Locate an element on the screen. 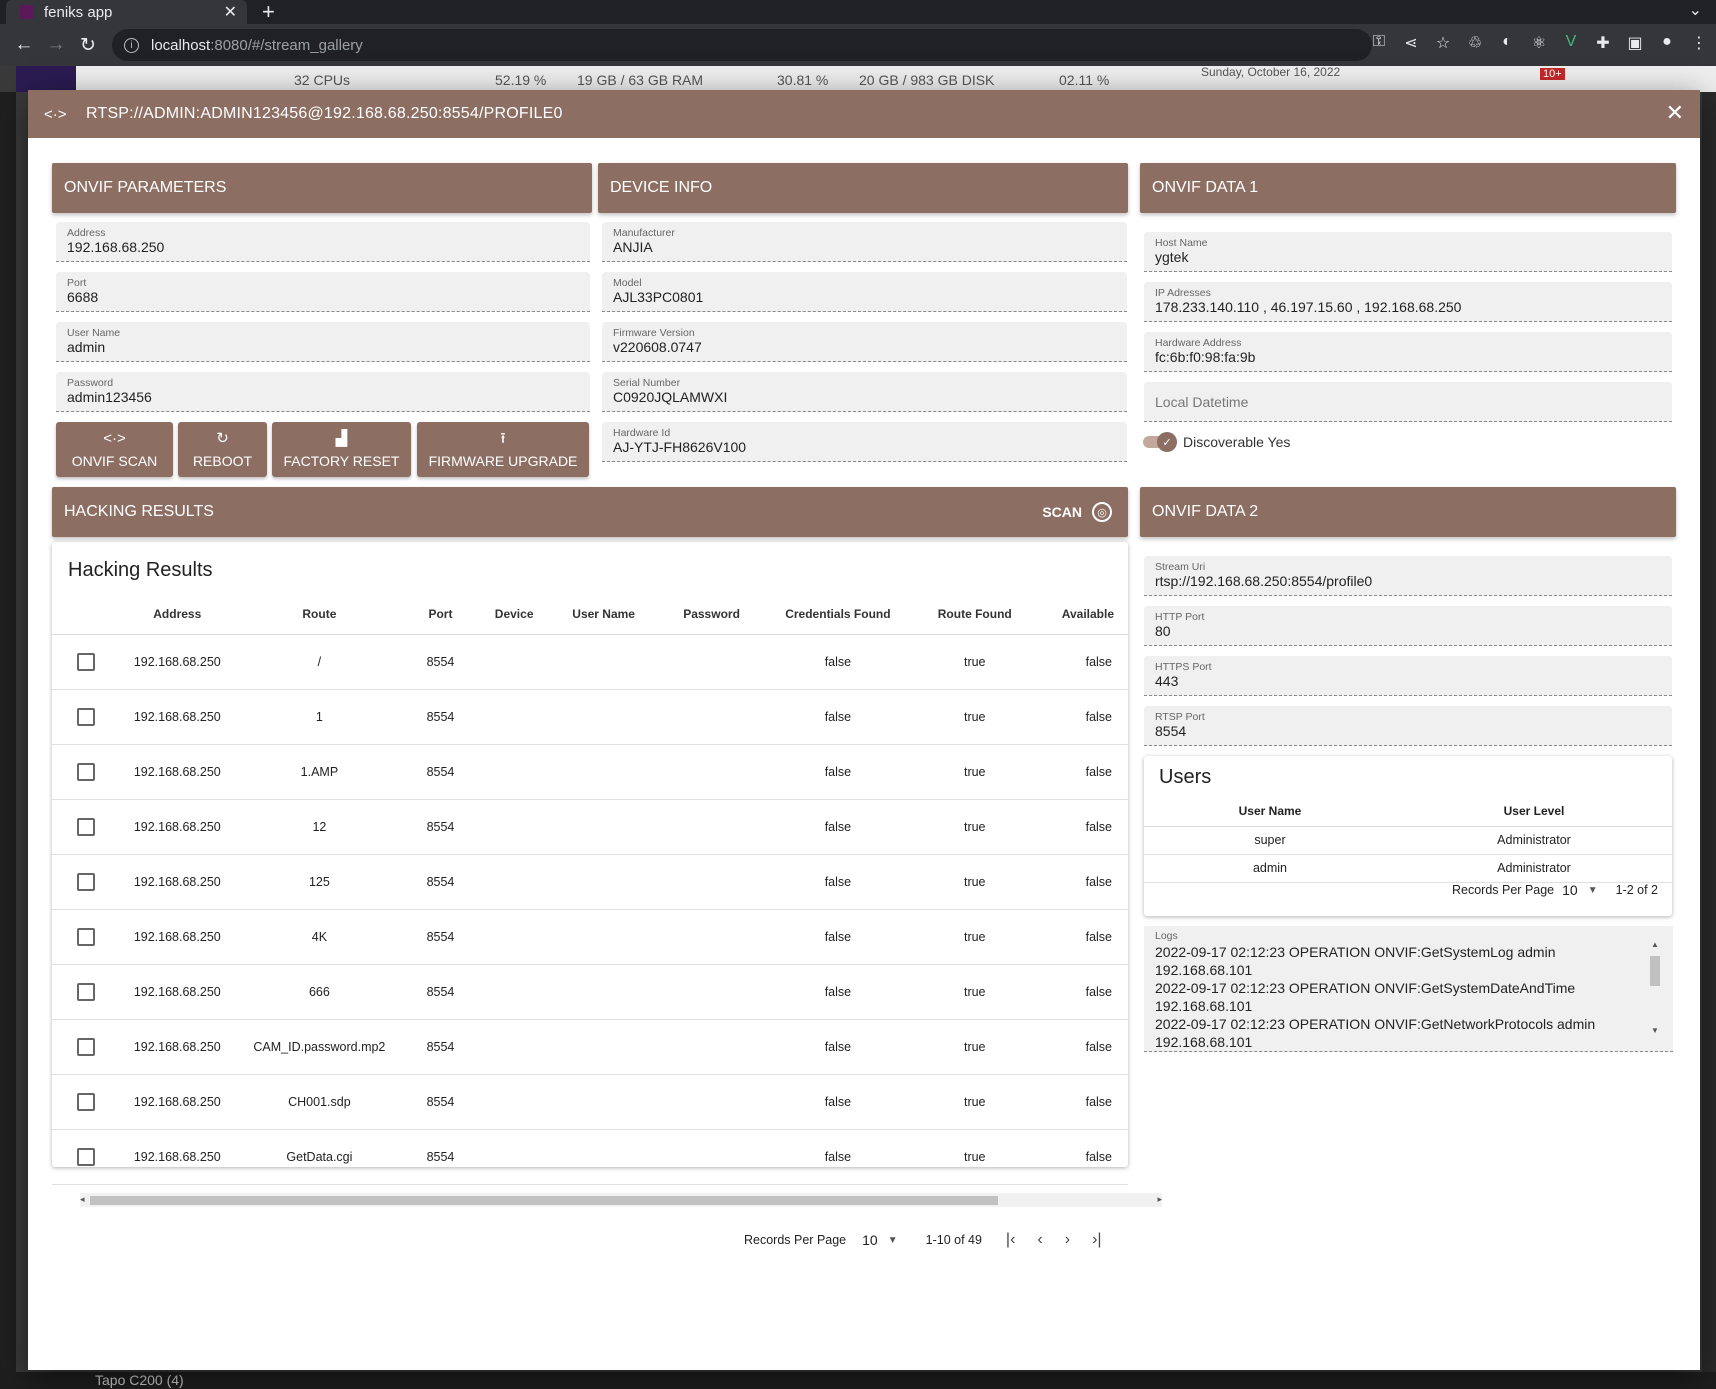 This screenshot has height=1389, width=1716. address-bar: i localhost :8080/#/stream_gallery is located at coordinates (742, 45).